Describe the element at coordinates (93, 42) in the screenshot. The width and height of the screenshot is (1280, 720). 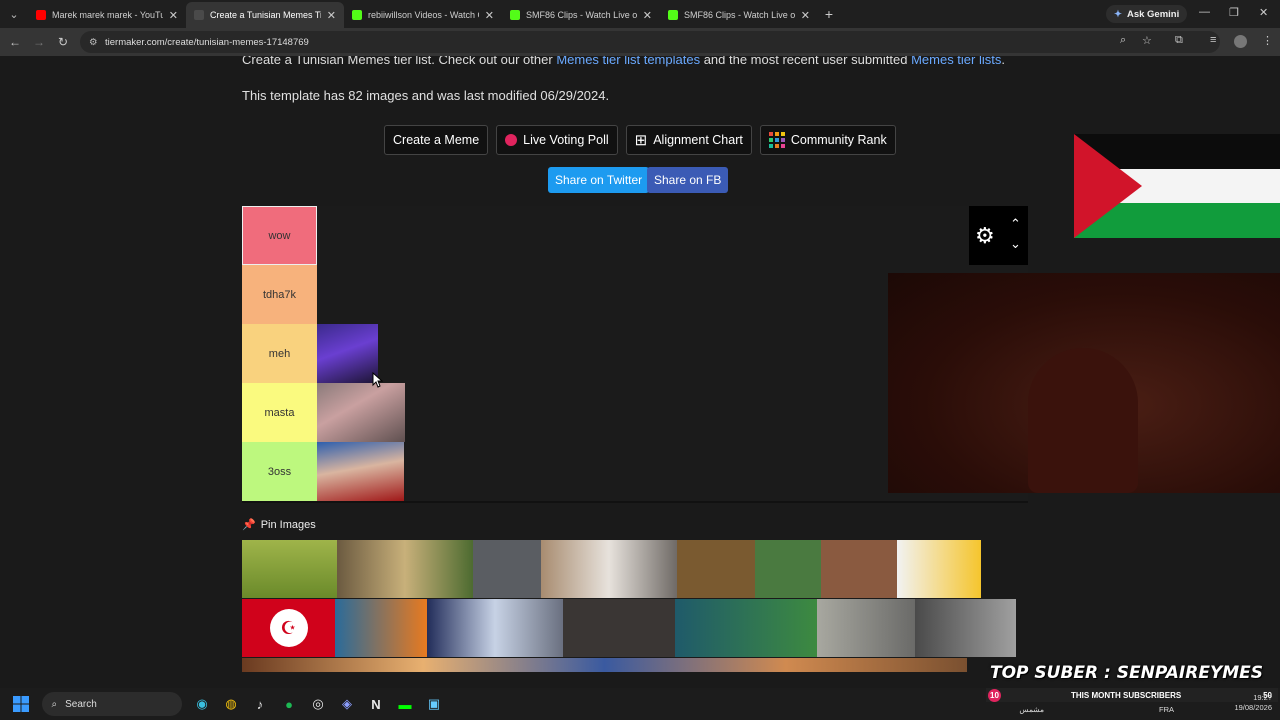
I see `site-info-icon: ⚙` at that location.